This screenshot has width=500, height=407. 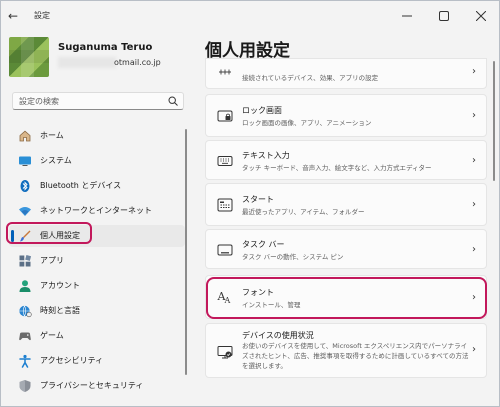 I want to click on settings-card-dynamic-lighting: 接続されているデバイス、効果、アプリの設定 ›, so click(x=346, y=73).